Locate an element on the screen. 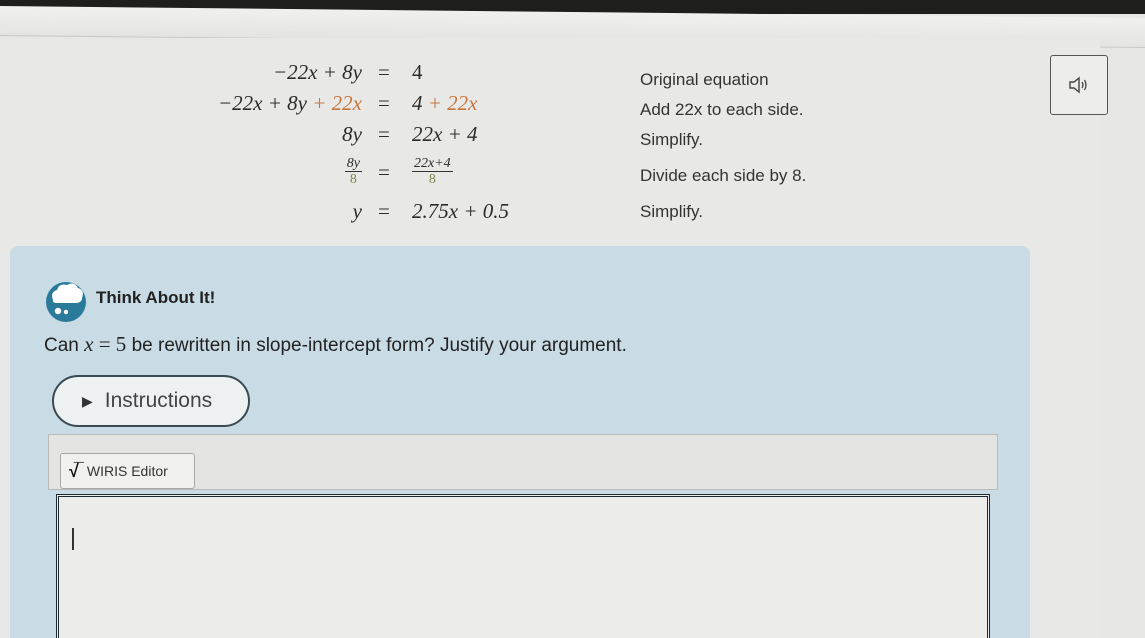 The image size is (1145, 638). play-triangle-icon: ▶ is located at coordinates (87, 400).